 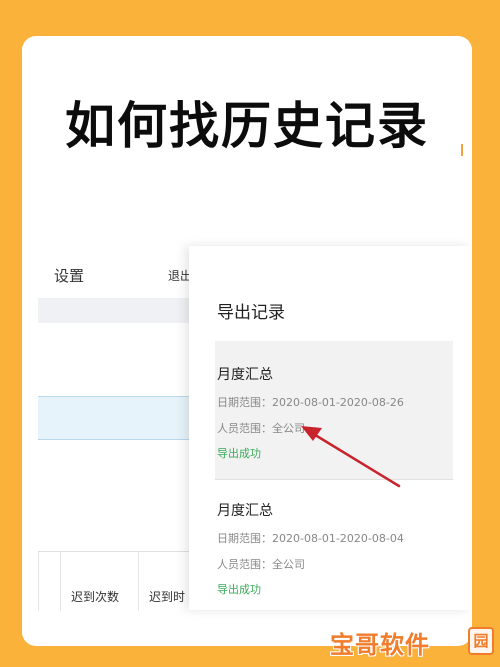 I want to click on highlighted-row, so click(x=123, y=418).